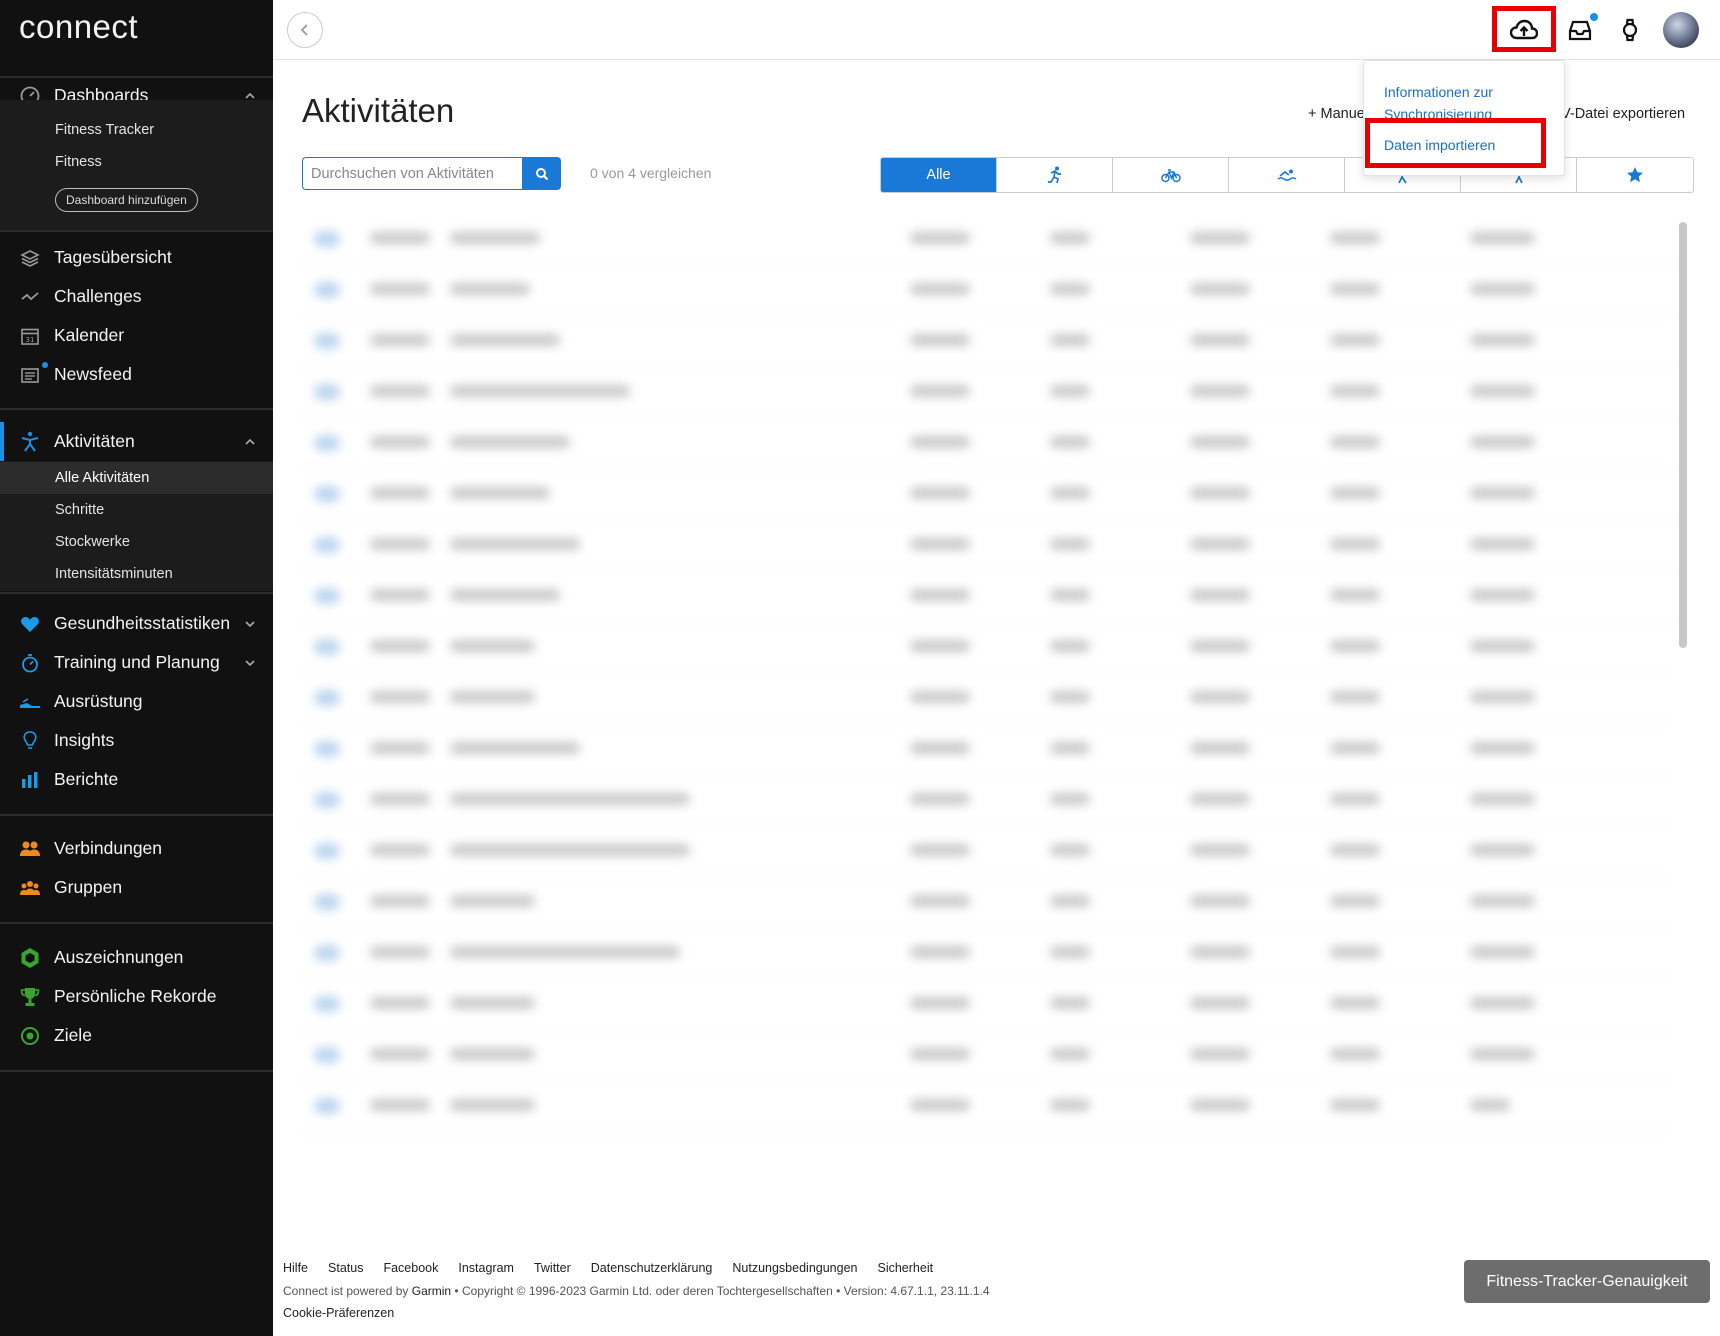  What do you see at coordinates (1055, 175) in the screenshot?
I see `filter-running-button` at bounding box center [1055, 175].